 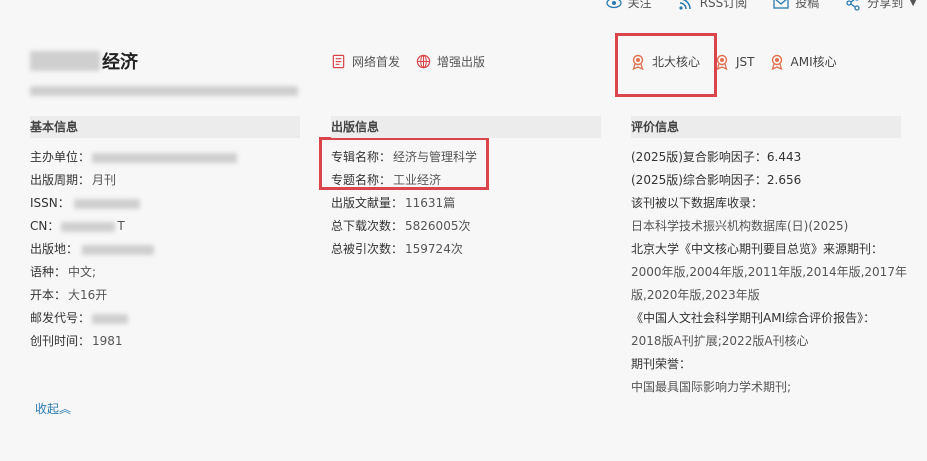 I want to click on online-first-tag: 网络首发, so click(x=365, y=61).